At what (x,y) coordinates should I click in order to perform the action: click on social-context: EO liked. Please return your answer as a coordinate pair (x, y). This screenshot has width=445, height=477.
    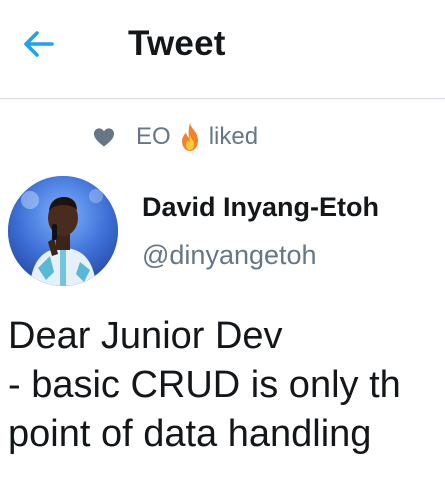
    Looking at the image, I should click on (175, 137).